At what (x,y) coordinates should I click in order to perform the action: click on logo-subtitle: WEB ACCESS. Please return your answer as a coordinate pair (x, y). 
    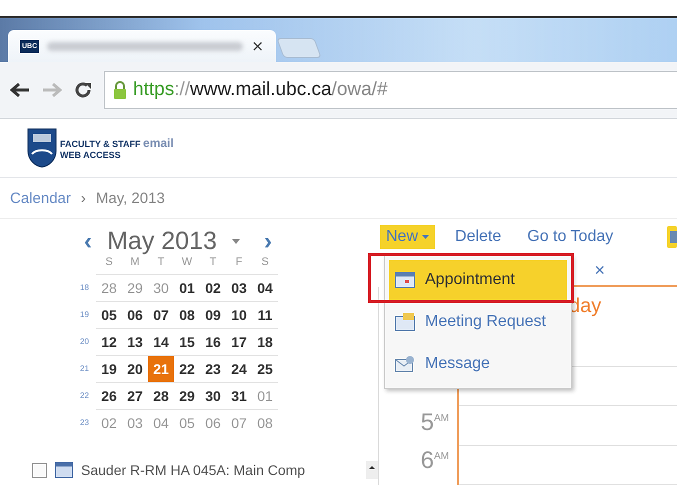
    Looking at the image, I should click on (91, 155).